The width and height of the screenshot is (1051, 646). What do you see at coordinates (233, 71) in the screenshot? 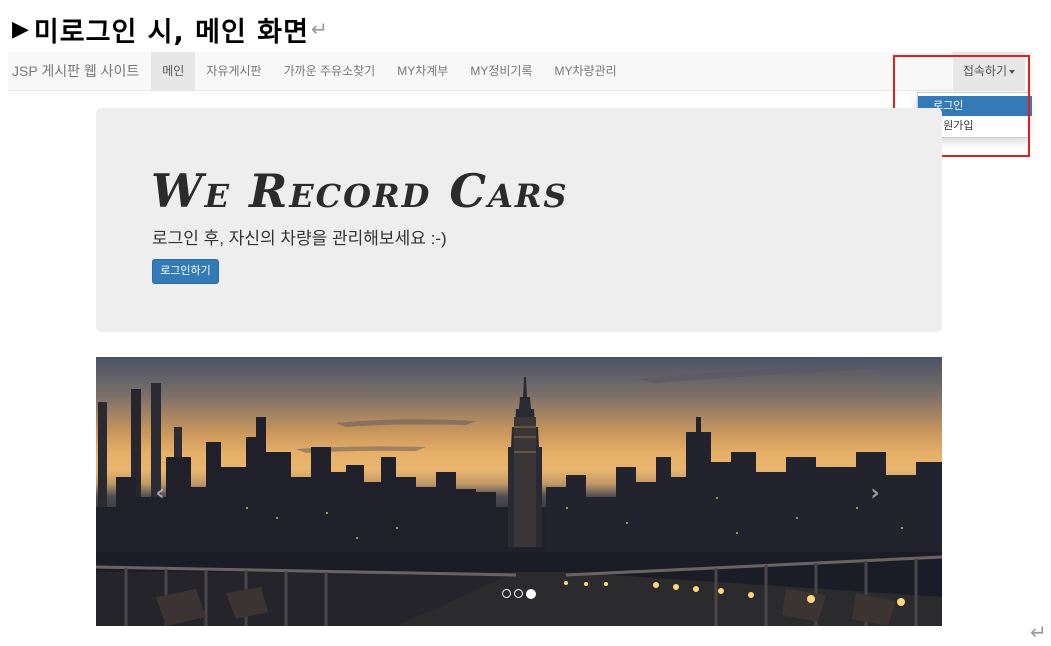
I see `nav-item-free-board: 자유게시판` at bounding box center [233, 71].